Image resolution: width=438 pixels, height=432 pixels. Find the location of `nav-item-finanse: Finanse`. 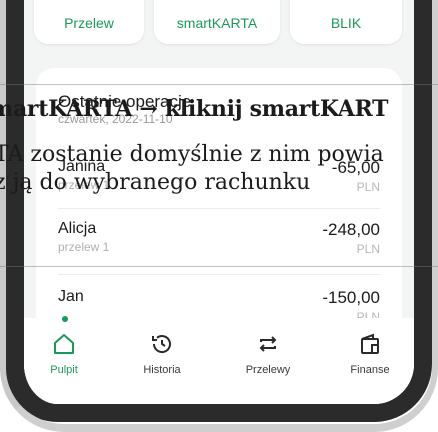

nav-item-finanse: Finanse is located at coordinates (370, 354).